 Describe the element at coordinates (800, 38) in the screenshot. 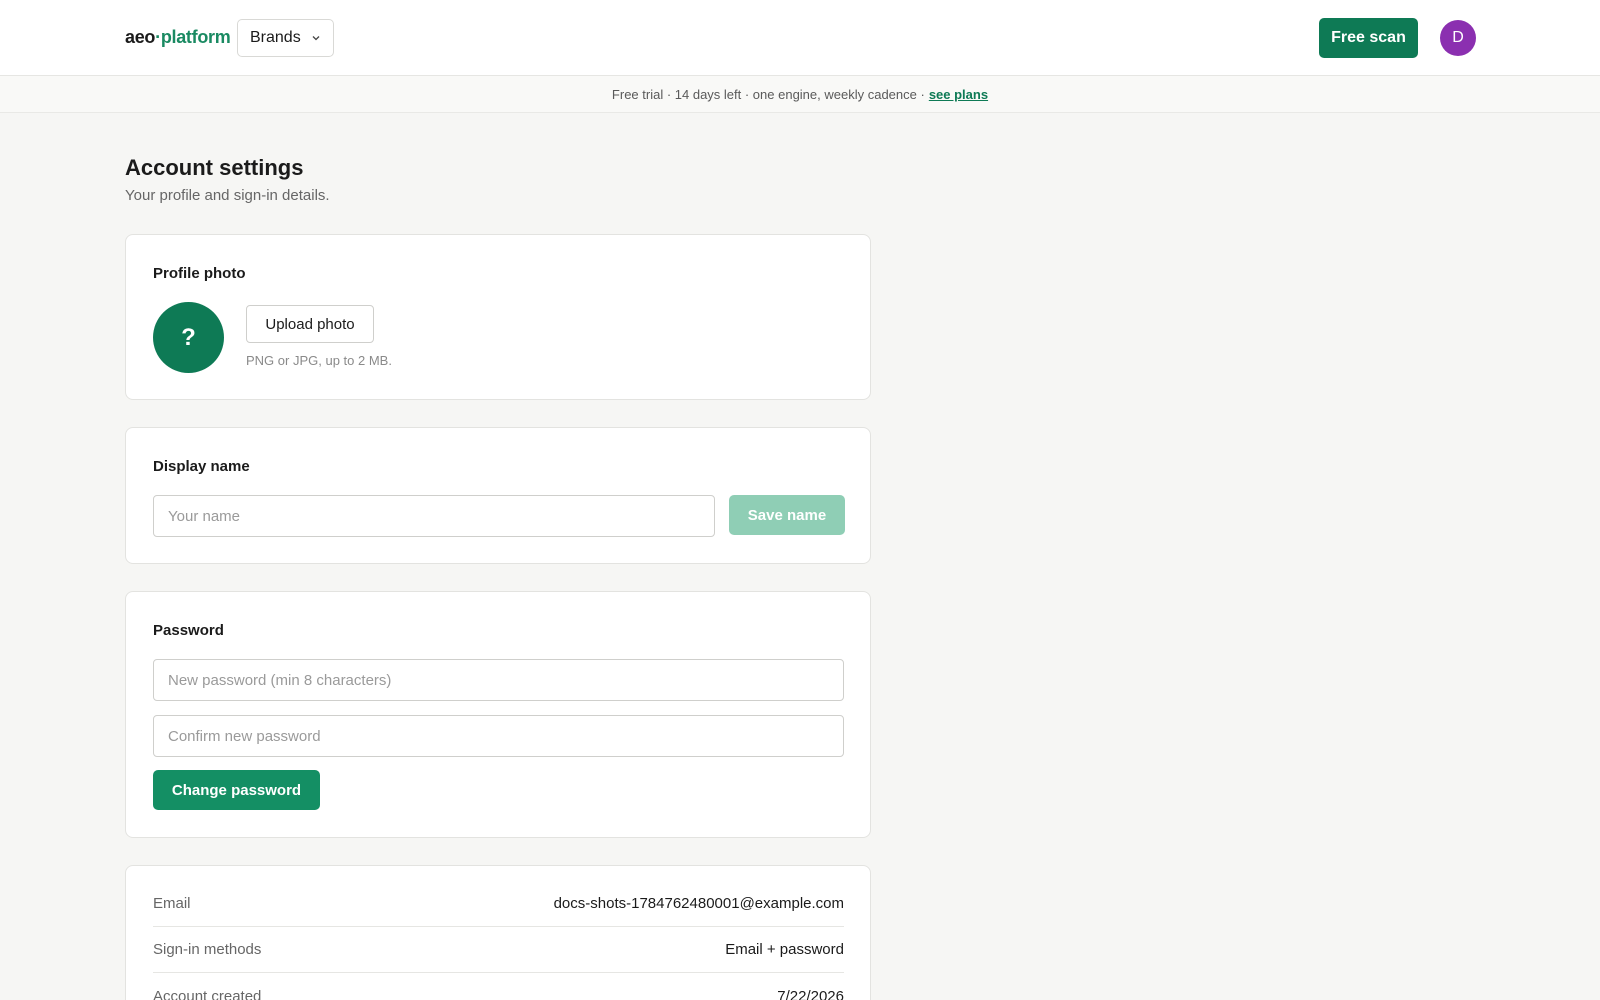

I see `top-navigation-bar: aeo·platform Brands Free scan D` at that location.